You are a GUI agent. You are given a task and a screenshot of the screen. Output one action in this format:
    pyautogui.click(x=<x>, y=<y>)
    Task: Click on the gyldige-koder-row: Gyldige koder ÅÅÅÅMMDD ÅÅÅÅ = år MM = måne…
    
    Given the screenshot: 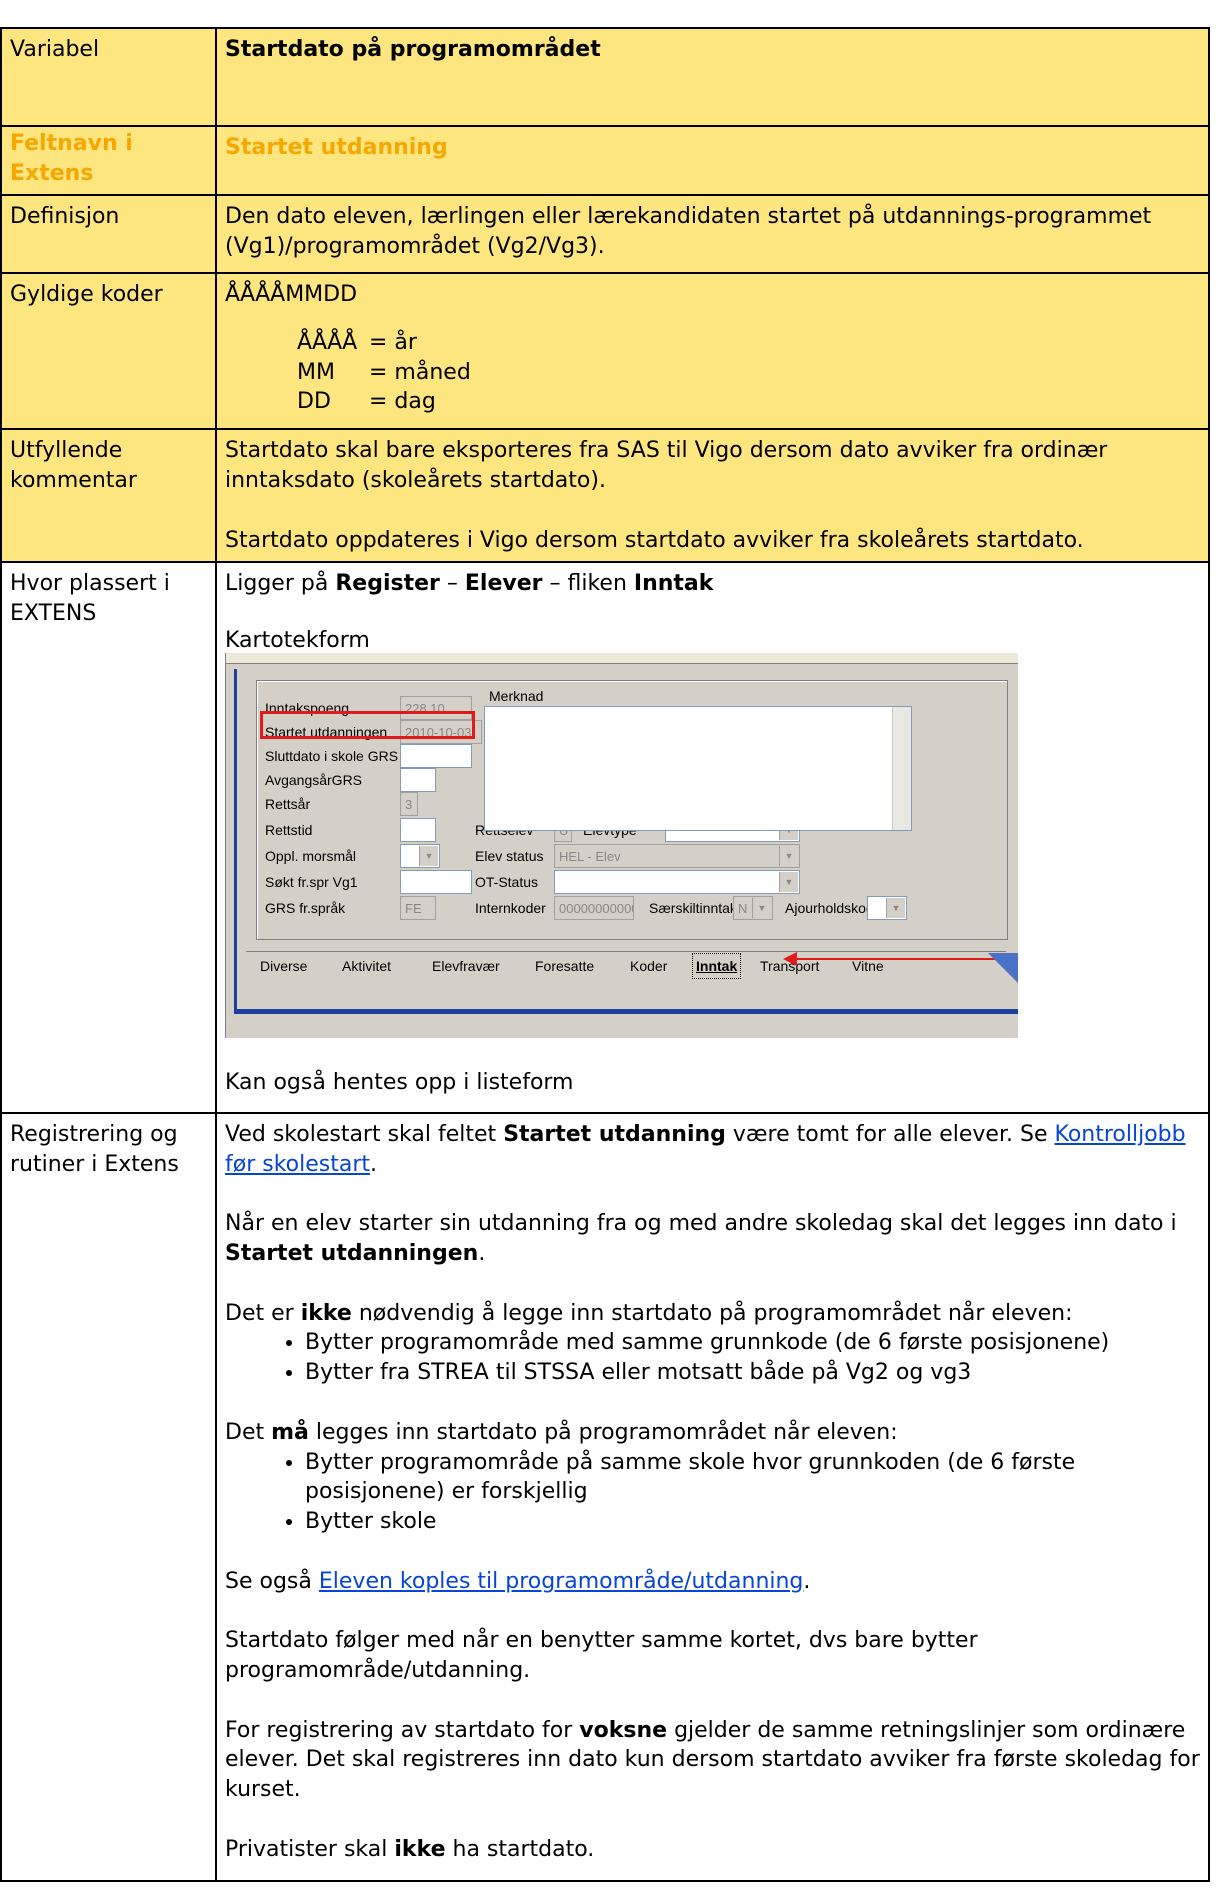 What is the action you would take?
    pyautogui.click(x=605, y=351)
    